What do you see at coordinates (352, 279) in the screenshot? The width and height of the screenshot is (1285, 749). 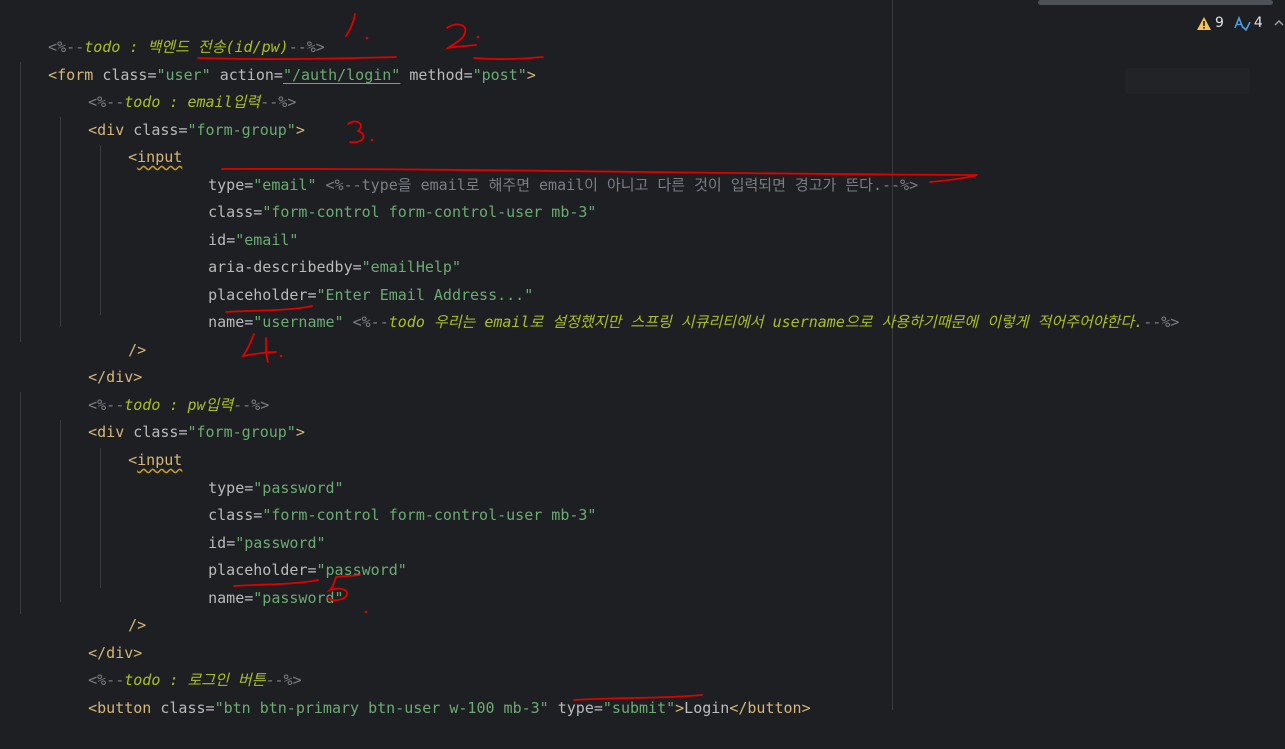 I see `code-line: placeholder="Enter Email Address..."` at bounding box center [352, 279].